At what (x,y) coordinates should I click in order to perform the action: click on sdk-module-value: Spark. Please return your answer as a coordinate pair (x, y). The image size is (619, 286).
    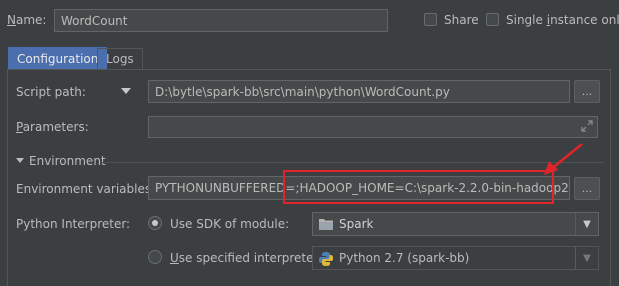
    Looking at the image, I should click on (356, 224).